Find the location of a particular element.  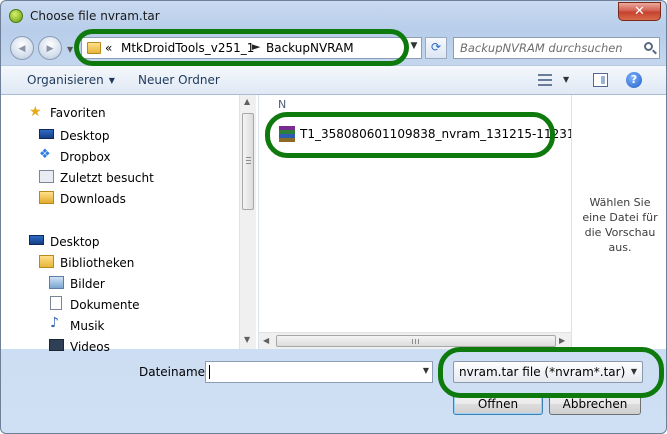

breadcrumb-mtkdroidtools: MtkDroidTools_v251_1 is located at coordinates (187, 48).